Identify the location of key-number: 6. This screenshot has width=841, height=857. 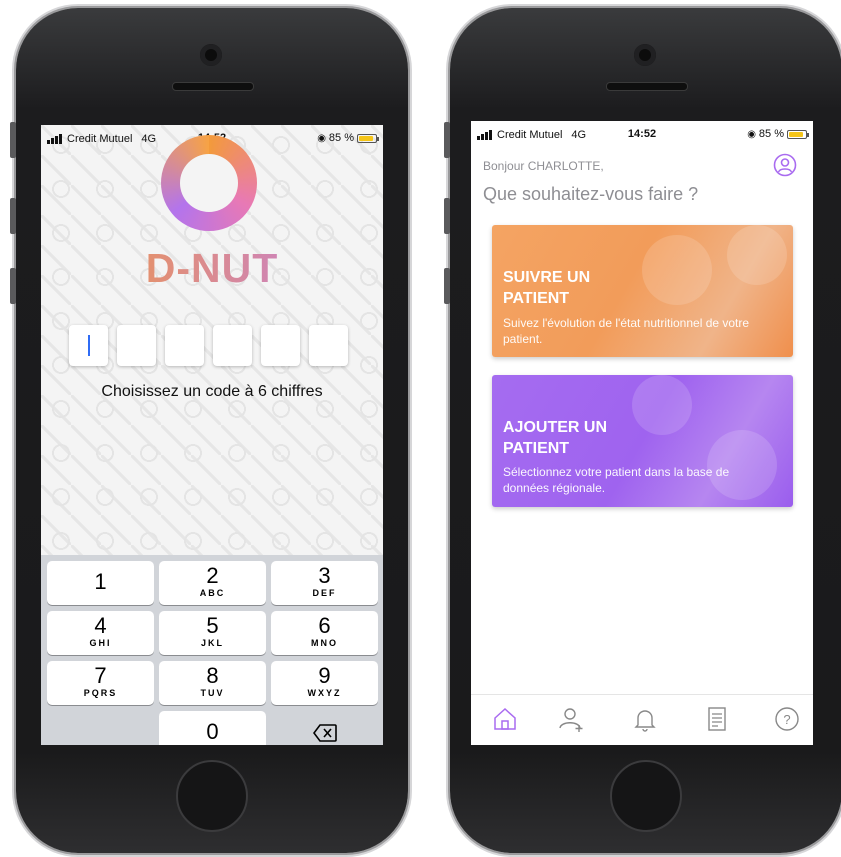
(324, 625).